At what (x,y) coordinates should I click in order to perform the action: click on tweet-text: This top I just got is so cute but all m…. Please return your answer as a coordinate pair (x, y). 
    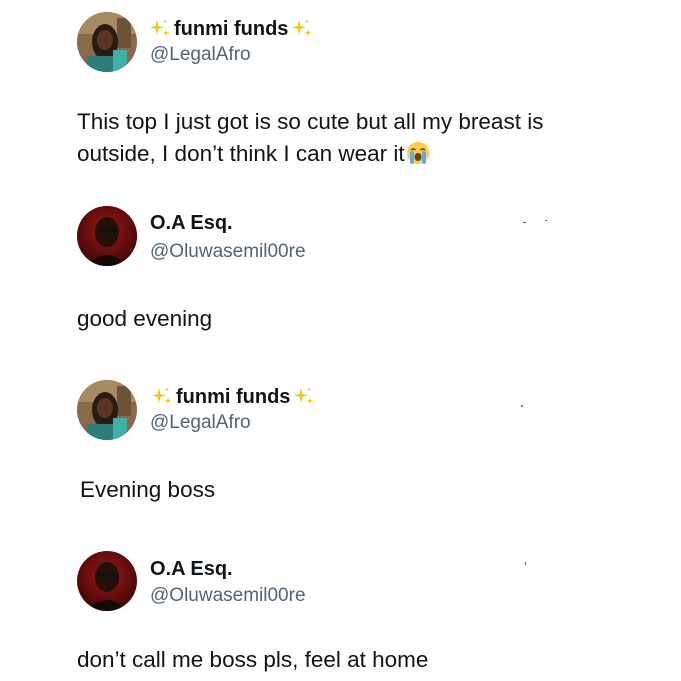
    Looking at the image, I should click on (337, 138).